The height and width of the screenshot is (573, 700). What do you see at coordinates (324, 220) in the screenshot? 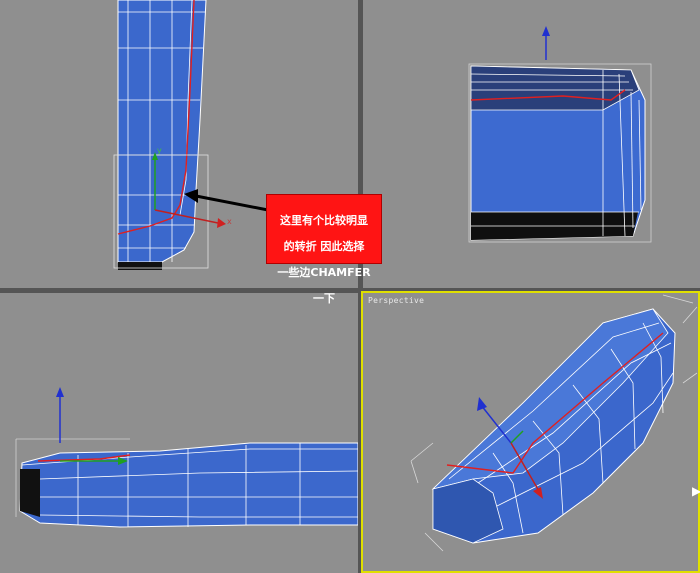
I see `callout-line: 这里有个比较明显` at bounding box center [324, 220].